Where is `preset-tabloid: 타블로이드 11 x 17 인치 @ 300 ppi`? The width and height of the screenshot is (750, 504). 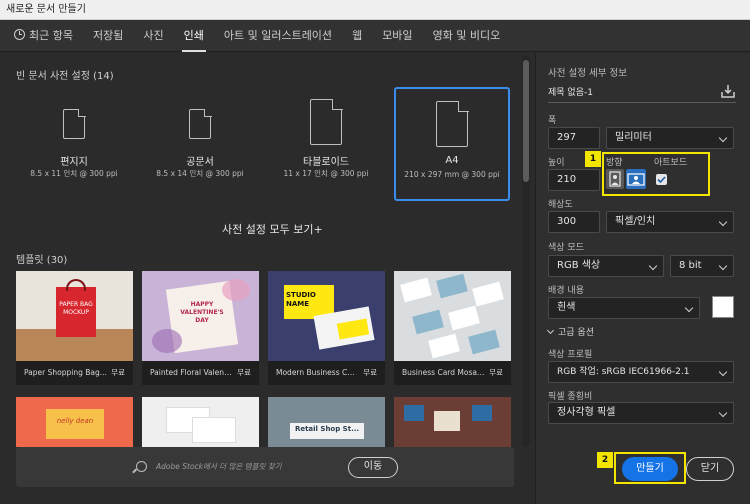 preset-tabloid: 타블로이드 11 x 17 인치 @ 300 ppi is located at coordinates (326, 144).